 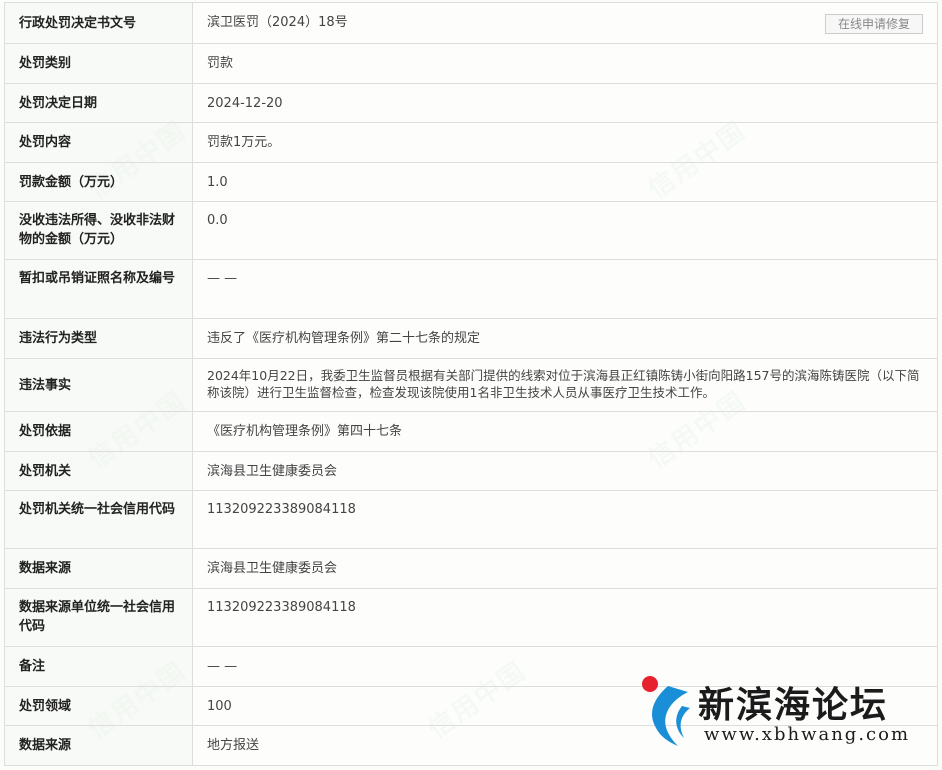 I want to click on table-row: 处罚类别 罚款, so click(x=471, y=63).